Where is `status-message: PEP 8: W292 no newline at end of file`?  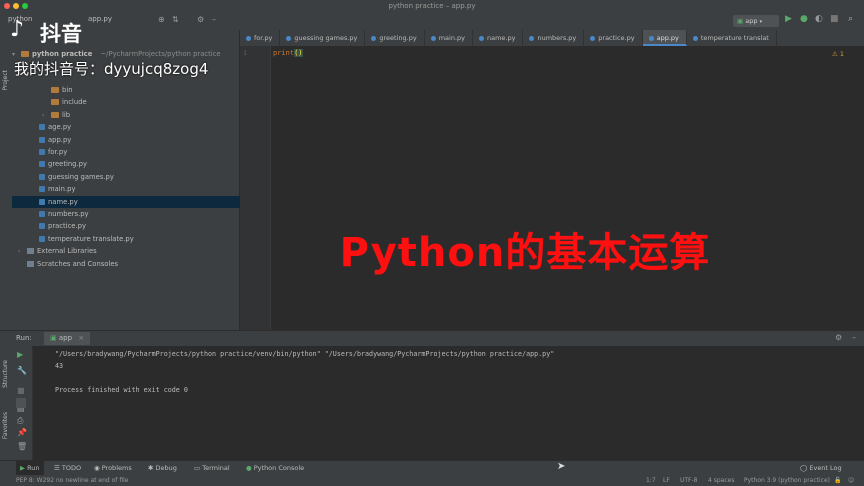
status-message: PEP 8: W292 no newline at end of file is located at coordinates (72, 480).